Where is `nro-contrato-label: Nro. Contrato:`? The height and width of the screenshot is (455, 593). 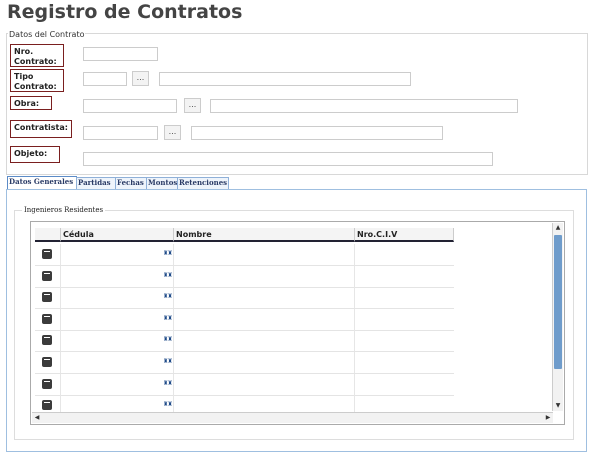 nro-contrato-label: Nro. Contrato: is located at coordinates (37, 55).